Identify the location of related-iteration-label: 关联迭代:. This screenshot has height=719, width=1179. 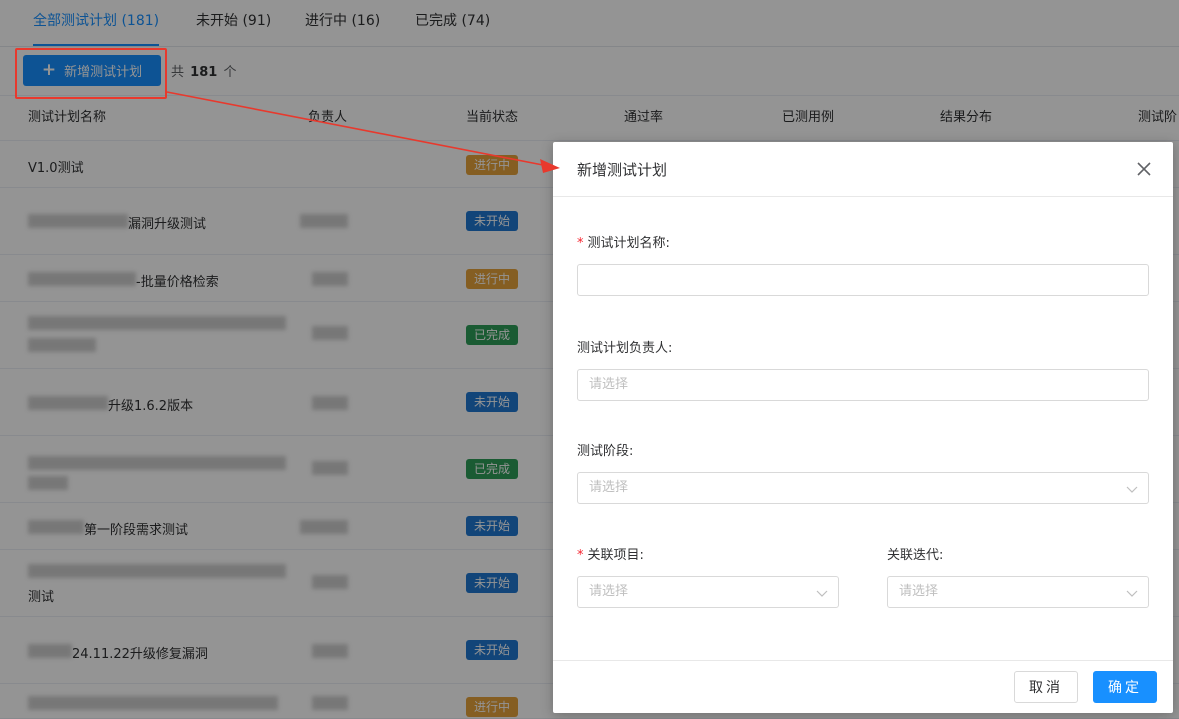
(915, 555).